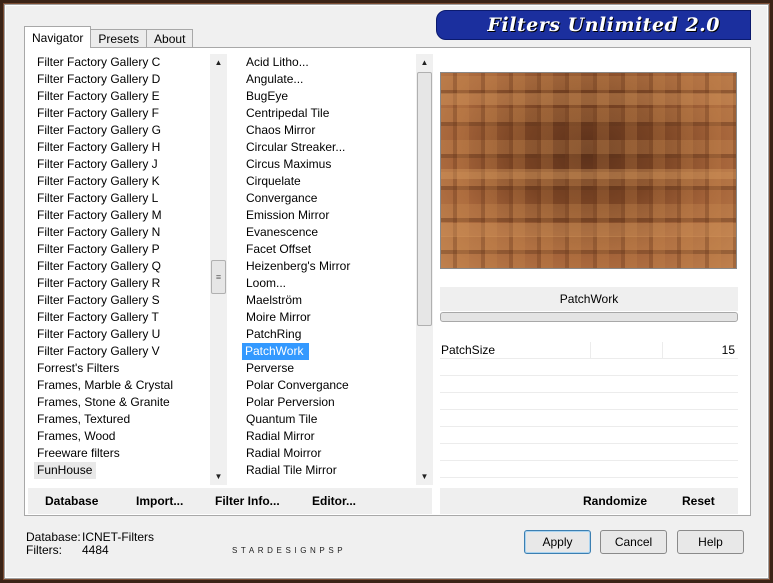 This screenshot has height=583, width=773. Describe the element at coordinates (71, 501) in the screenshot. I see `database-button: Database` at that location.